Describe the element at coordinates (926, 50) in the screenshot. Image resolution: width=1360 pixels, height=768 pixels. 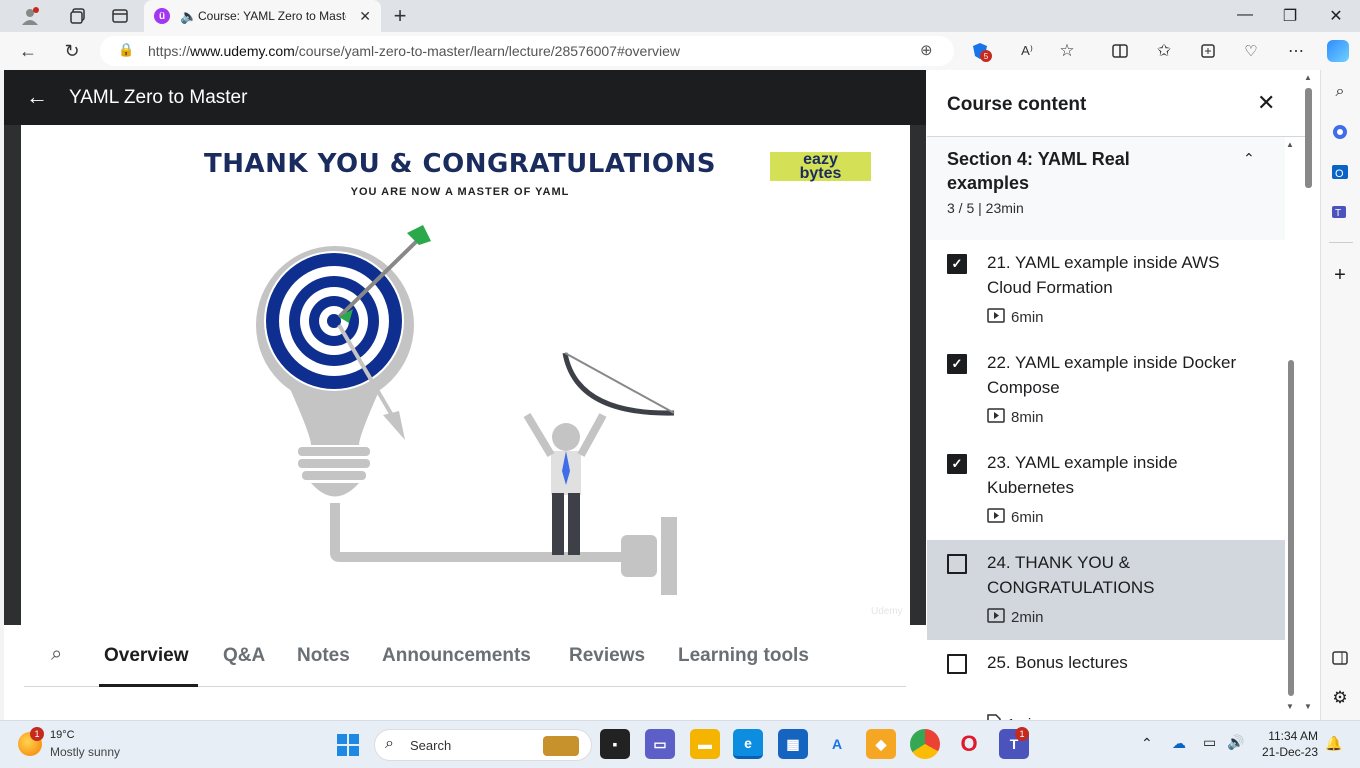
I see `zoom-icon: ⊕` at that location.